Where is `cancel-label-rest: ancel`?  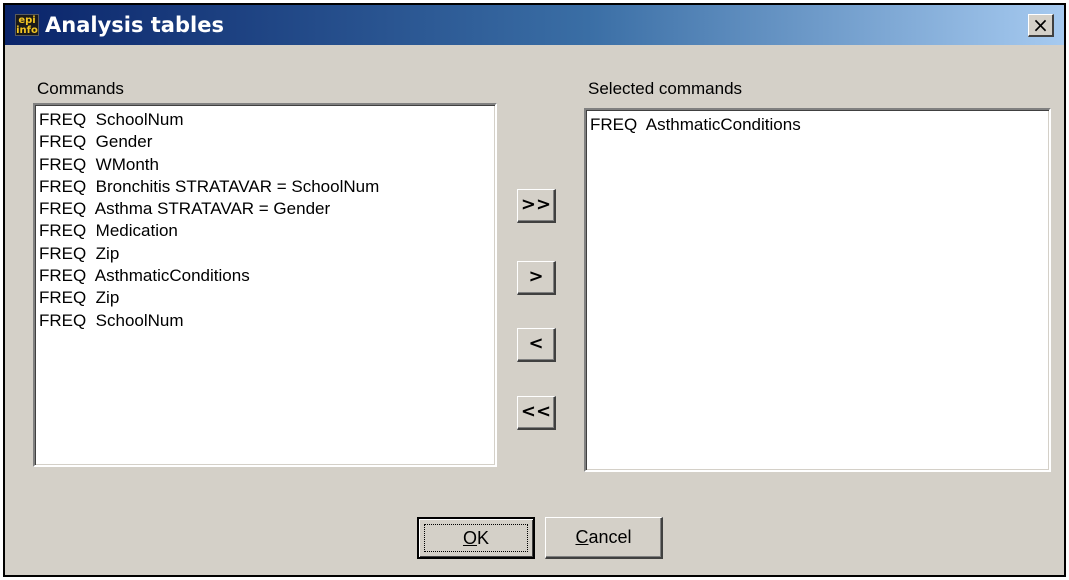 cancel-label-rest: ancel is located at coordinates (610, 537).